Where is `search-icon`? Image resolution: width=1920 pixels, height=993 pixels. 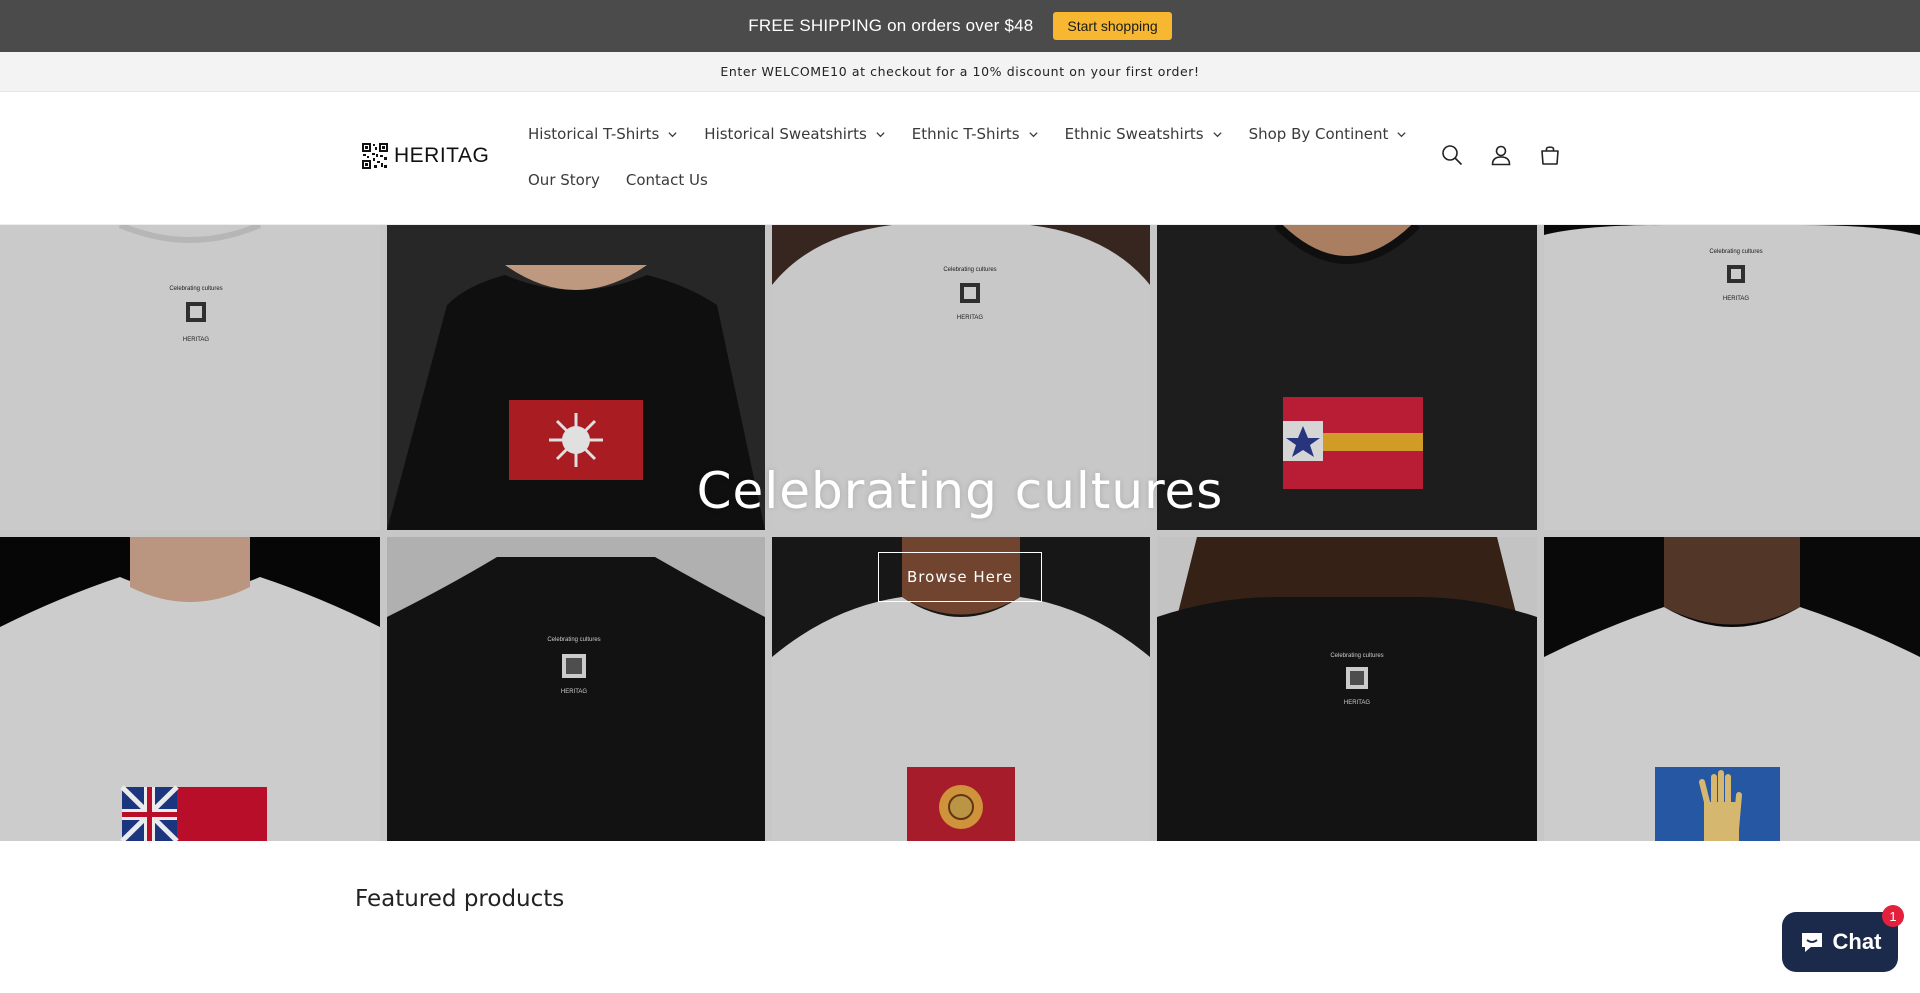
search-icon is located at coordinates (1452, 155).